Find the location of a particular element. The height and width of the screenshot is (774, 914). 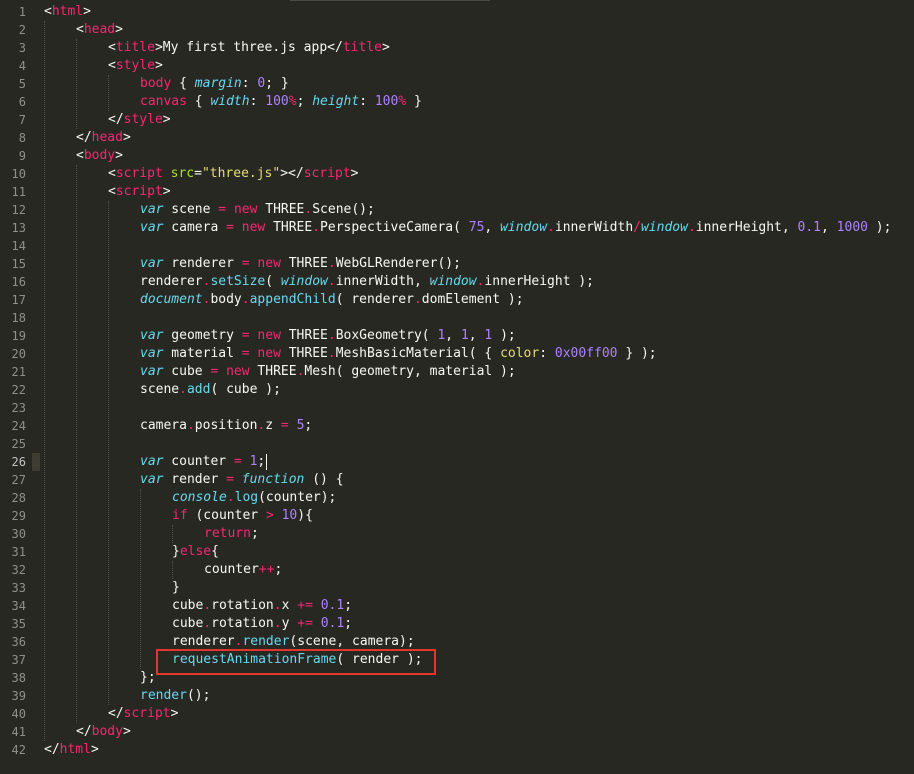

line-number: 42 is located at coordinates (18, 750).